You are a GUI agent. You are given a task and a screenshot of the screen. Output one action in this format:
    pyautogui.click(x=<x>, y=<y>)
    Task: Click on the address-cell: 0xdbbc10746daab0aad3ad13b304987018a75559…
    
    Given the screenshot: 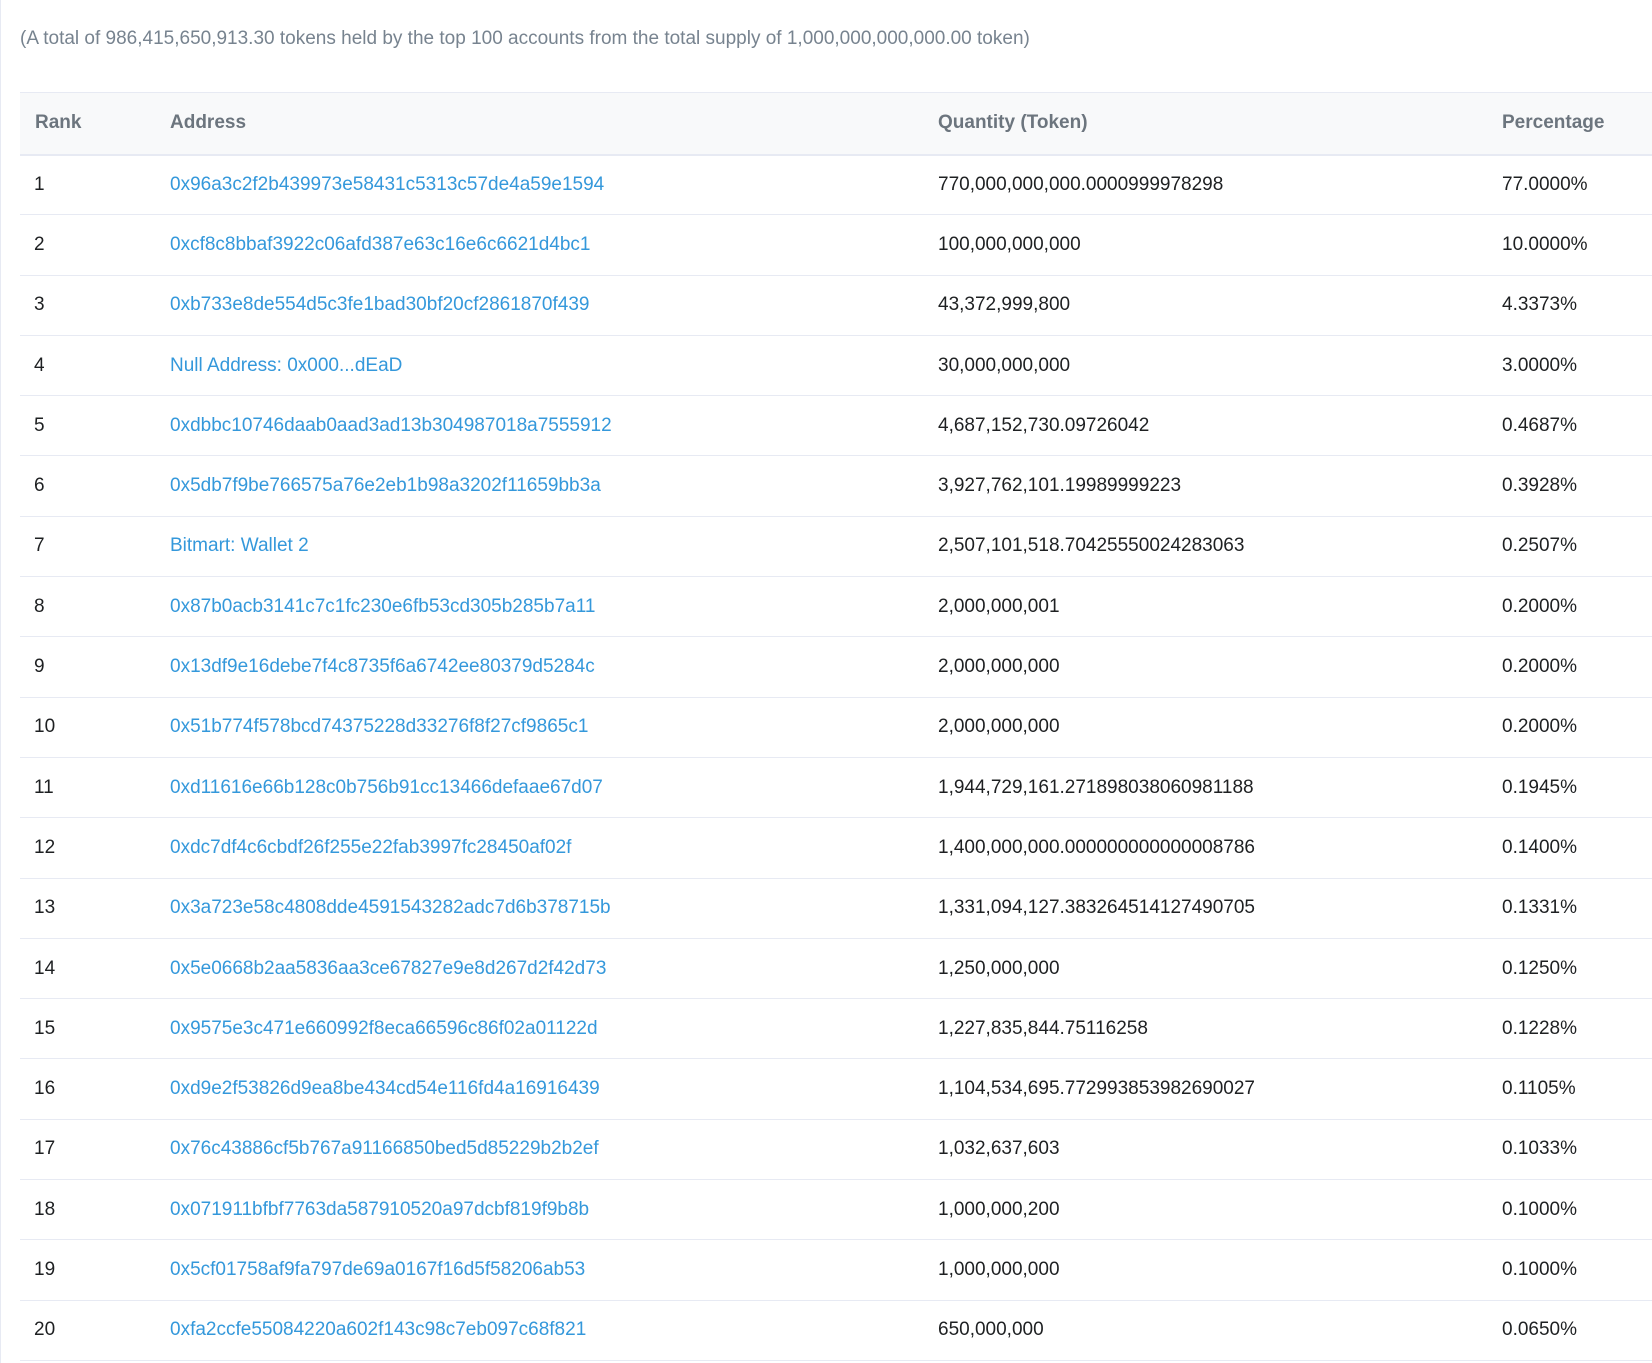 What is the action you would take?
    pyautogui.click(x=539, y=426)
    